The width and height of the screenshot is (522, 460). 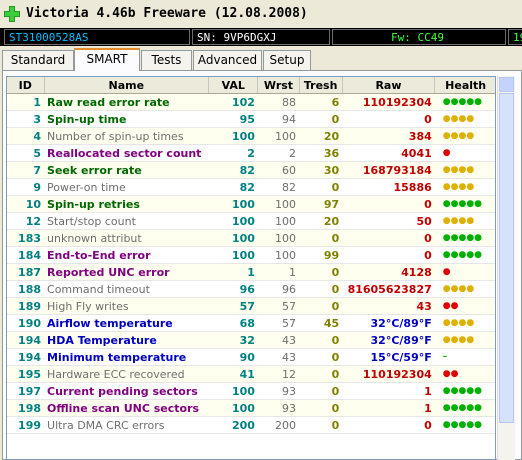 I want to click on row-wrst: 2, so click(x=278, y=153).